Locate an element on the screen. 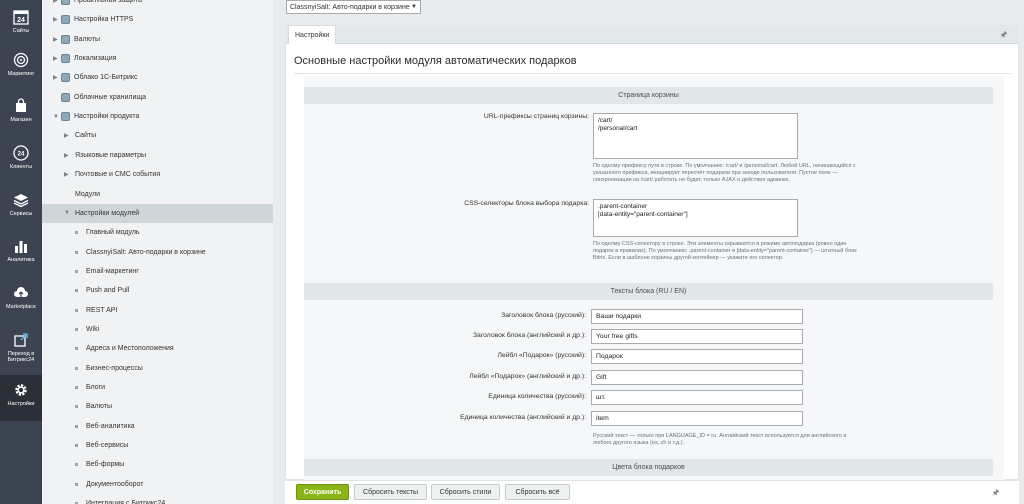  tree-item-label: Сайты is located at coordinates (86, 136).